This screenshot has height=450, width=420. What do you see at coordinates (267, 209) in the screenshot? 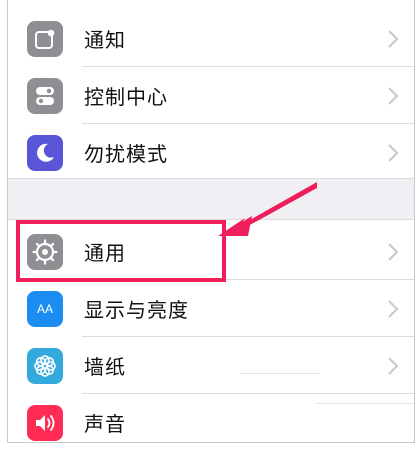
I see `annotation-arrow-icon` at bounding box center [267, 209].